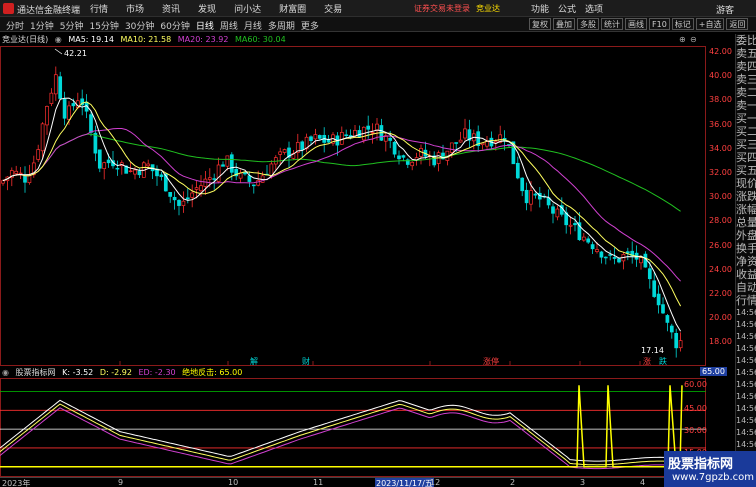 Image resolution: width=756 pixels, height=487 pixels. Describe the element at coordinates (746, 157) in the screenshot. I see `side-panel-item: 买四` at that location.